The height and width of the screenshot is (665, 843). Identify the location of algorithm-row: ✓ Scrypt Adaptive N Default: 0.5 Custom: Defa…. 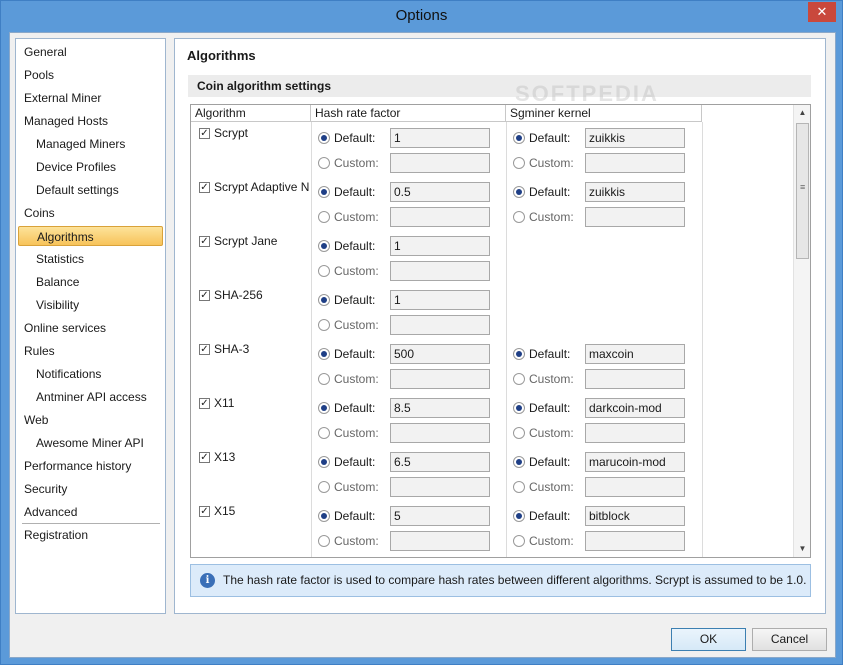
(491, 204).